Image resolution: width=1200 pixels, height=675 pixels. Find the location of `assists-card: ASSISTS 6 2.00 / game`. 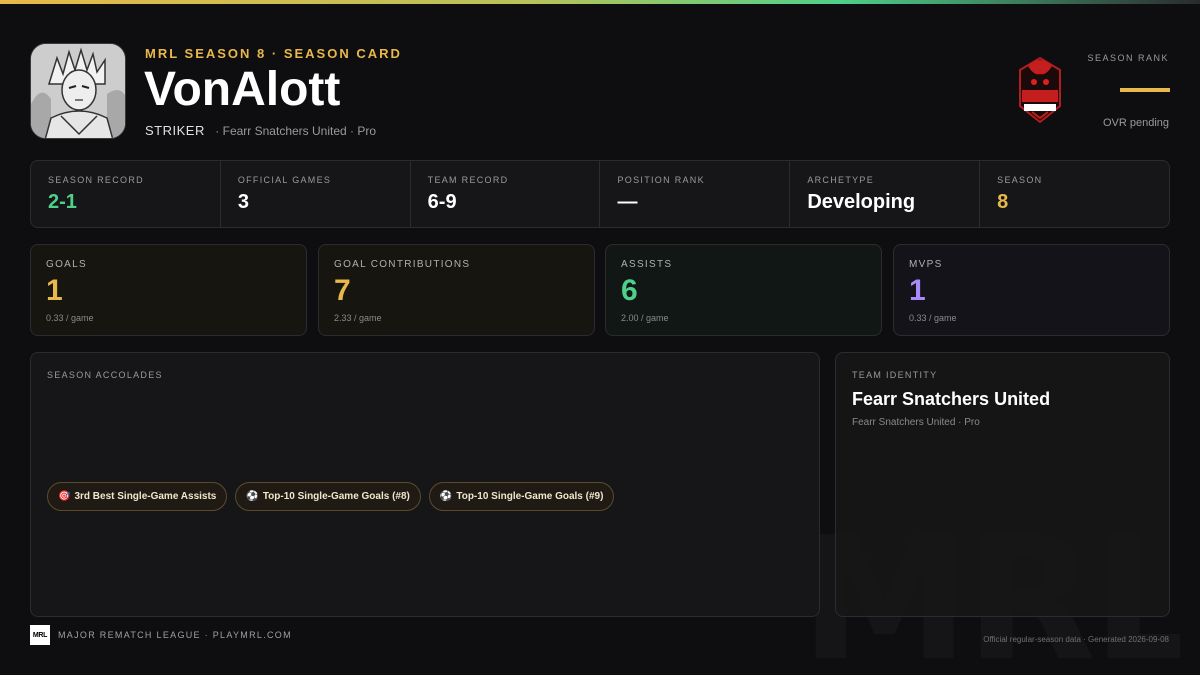

assists-card: ASSISTS 6 2.00 / game is located at coordinates (743, 290).